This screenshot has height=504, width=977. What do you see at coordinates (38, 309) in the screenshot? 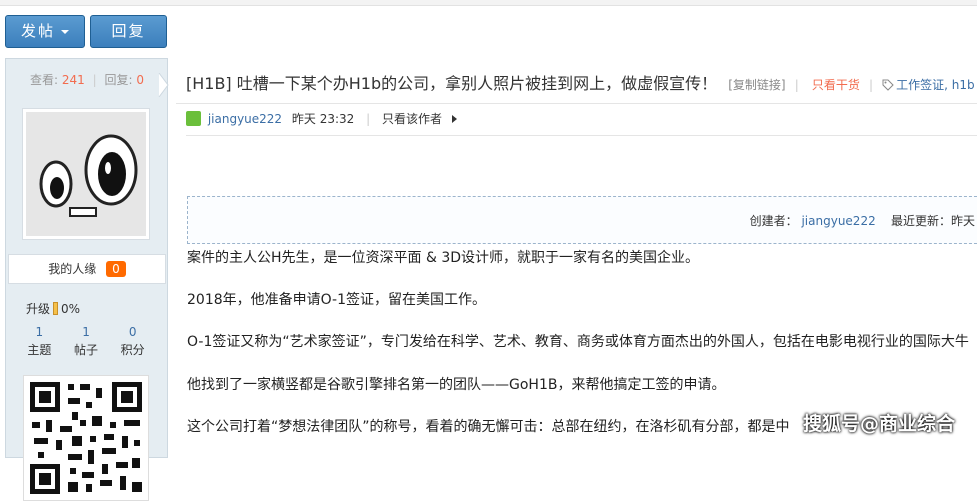
I see `level-label: 升级` at bounding box center [38, 309].